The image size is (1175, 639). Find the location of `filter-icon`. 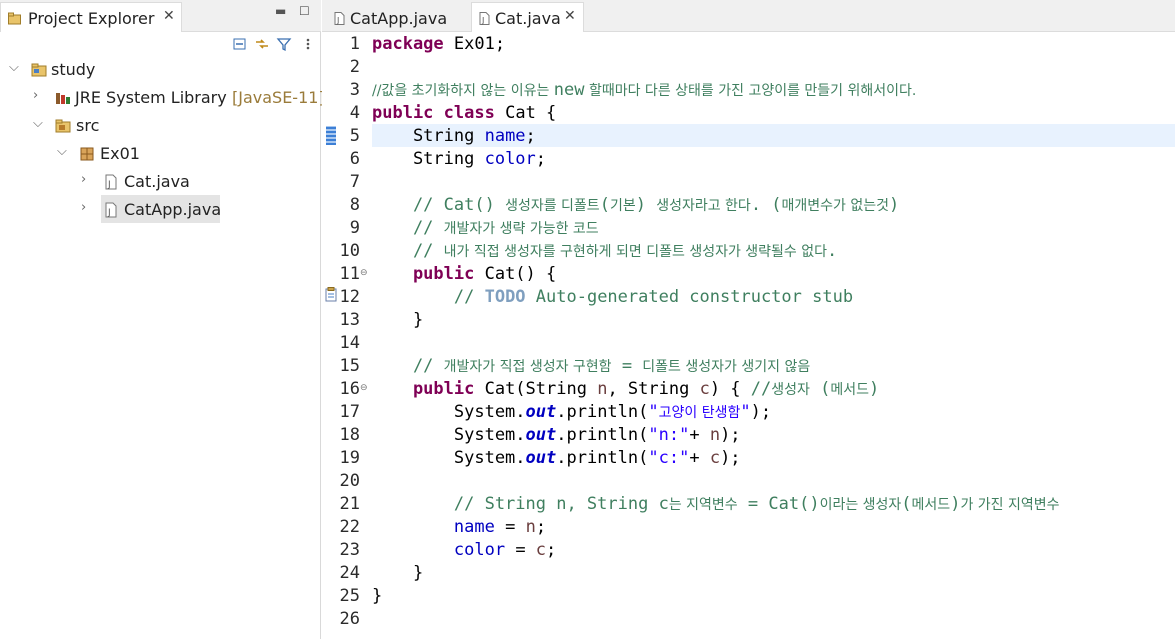

filter-icon is located at coordinates (284, 44).